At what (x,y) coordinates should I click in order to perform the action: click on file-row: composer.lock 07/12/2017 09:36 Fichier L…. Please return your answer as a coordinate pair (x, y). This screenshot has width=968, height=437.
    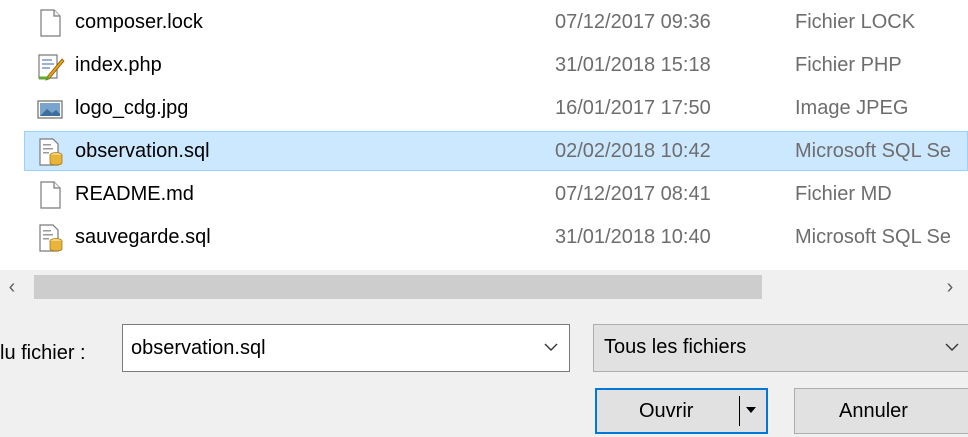
    Looking at the image, I should click on (496, 22).